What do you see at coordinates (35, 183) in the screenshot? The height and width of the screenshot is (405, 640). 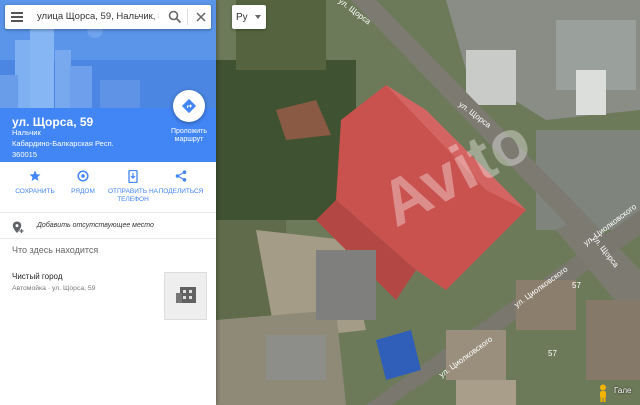 I see `save-button: СОХРАНИТЬ` at bounding box center [35, 183].